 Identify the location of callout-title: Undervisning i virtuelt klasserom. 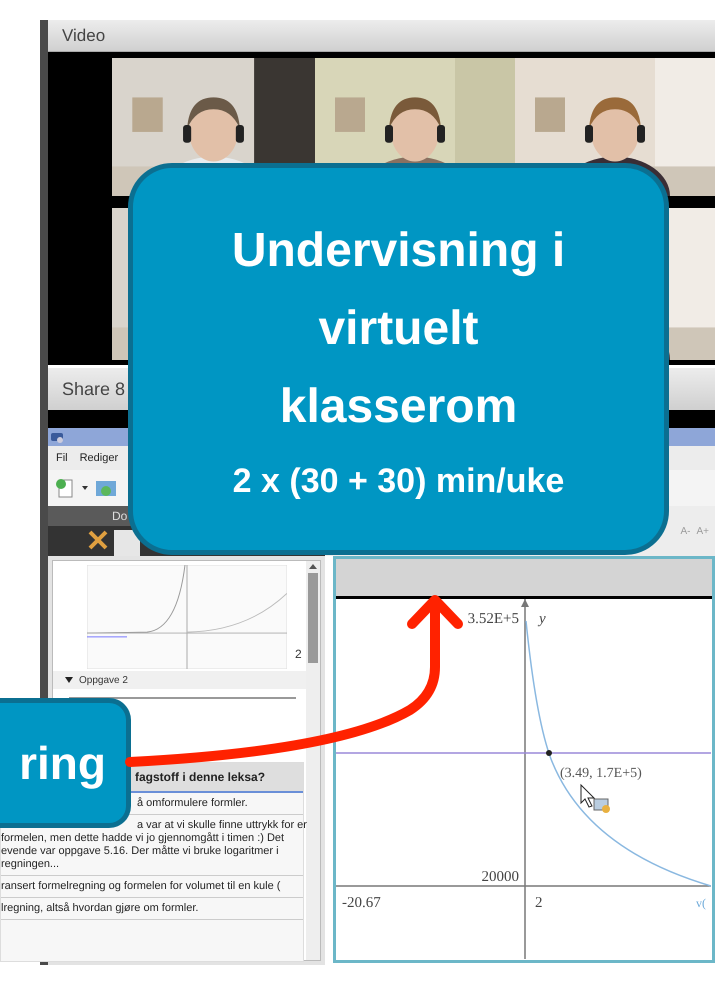
(398, 328).